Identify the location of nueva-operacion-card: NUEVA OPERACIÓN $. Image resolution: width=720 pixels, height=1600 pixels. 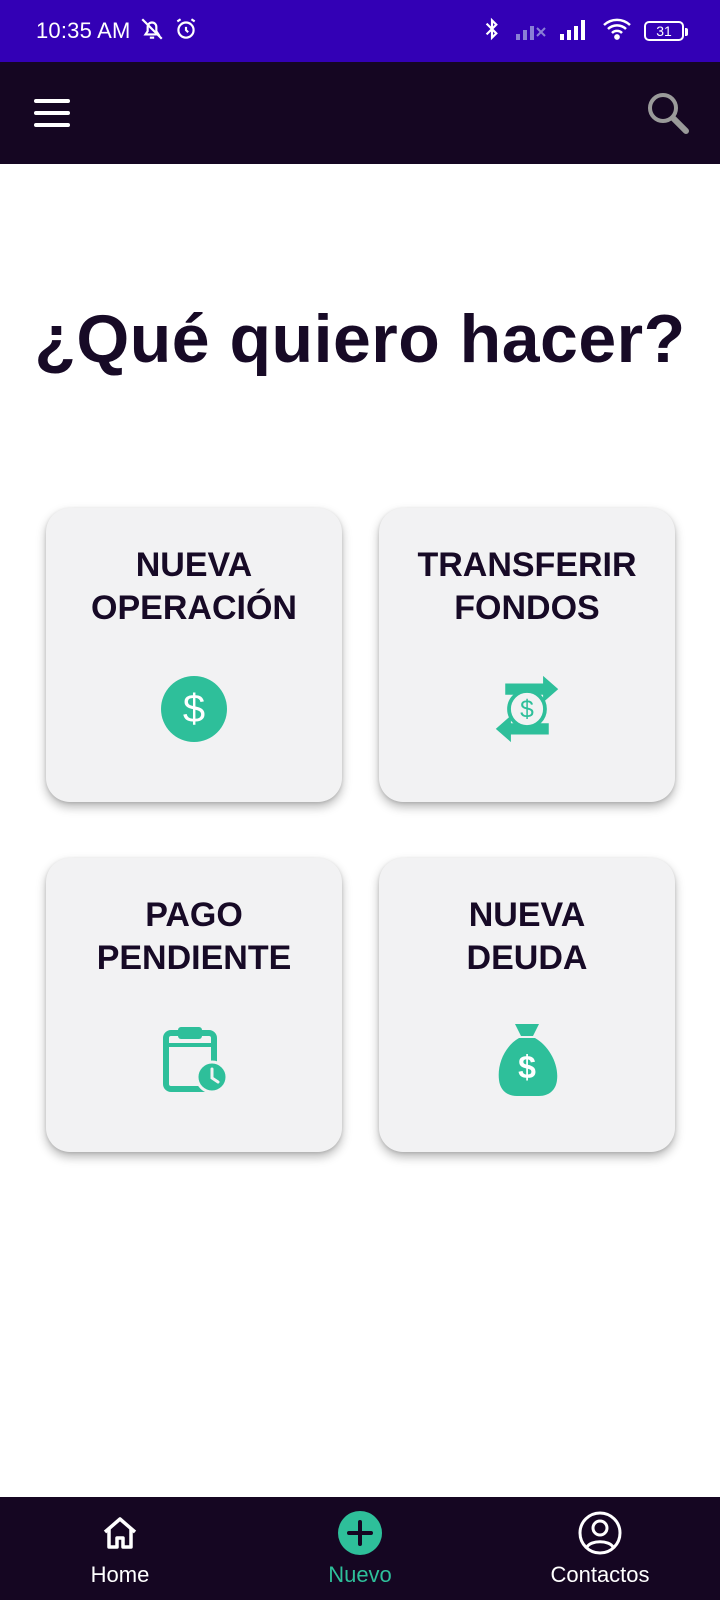
(194, 655).